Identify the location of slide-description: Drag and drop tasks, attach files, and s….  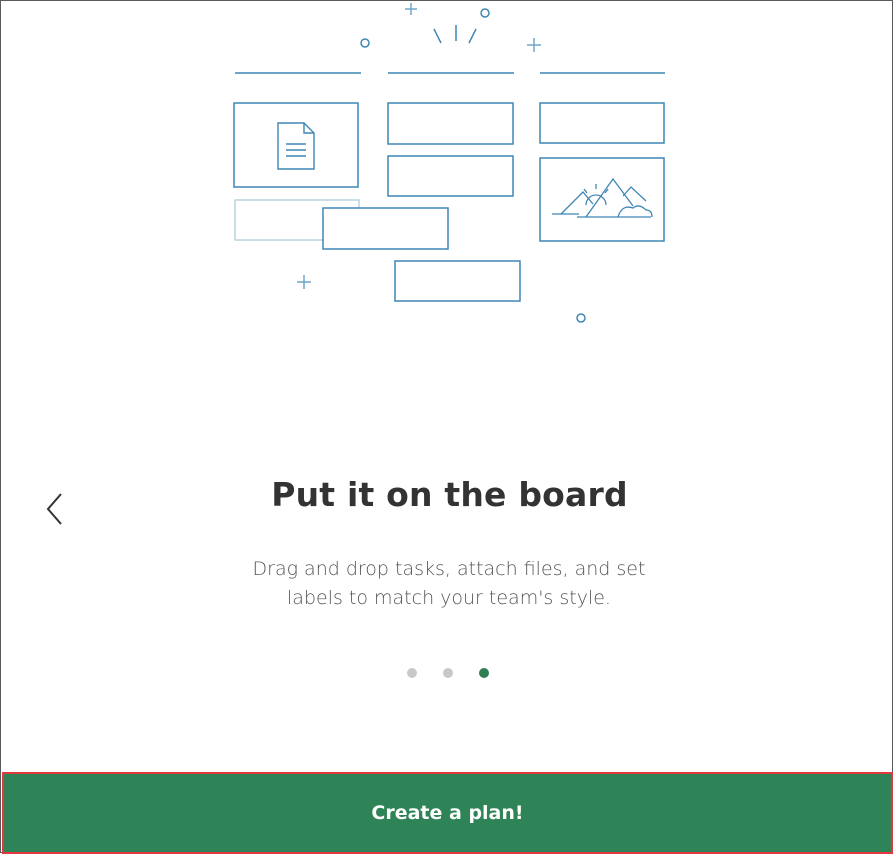
(449, 583).